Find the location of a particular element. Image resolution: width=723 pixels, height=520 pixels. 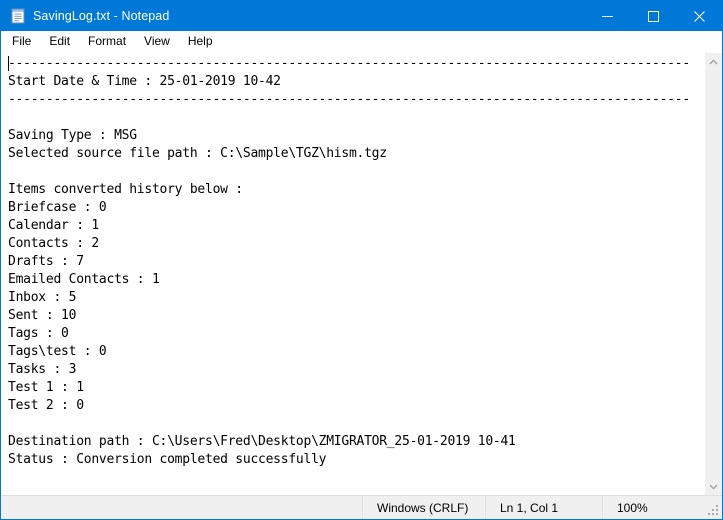

text-line: Items converted history below : is located at coordinates (125, 189).